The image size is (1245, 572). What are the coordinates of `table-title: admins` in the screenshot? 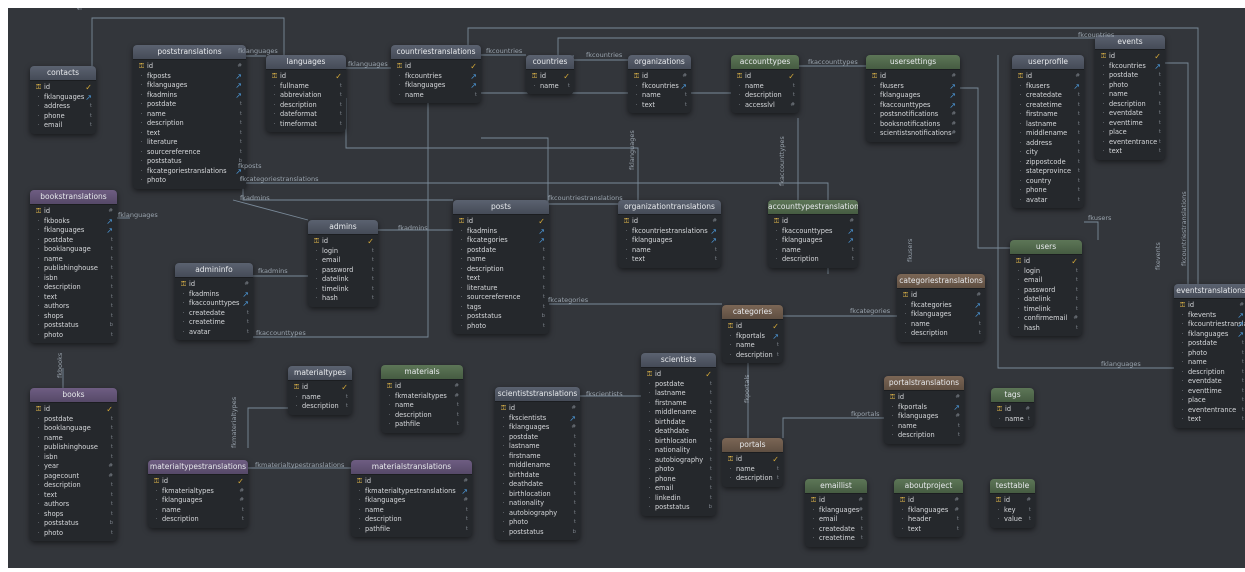 It's located at (343, 227).